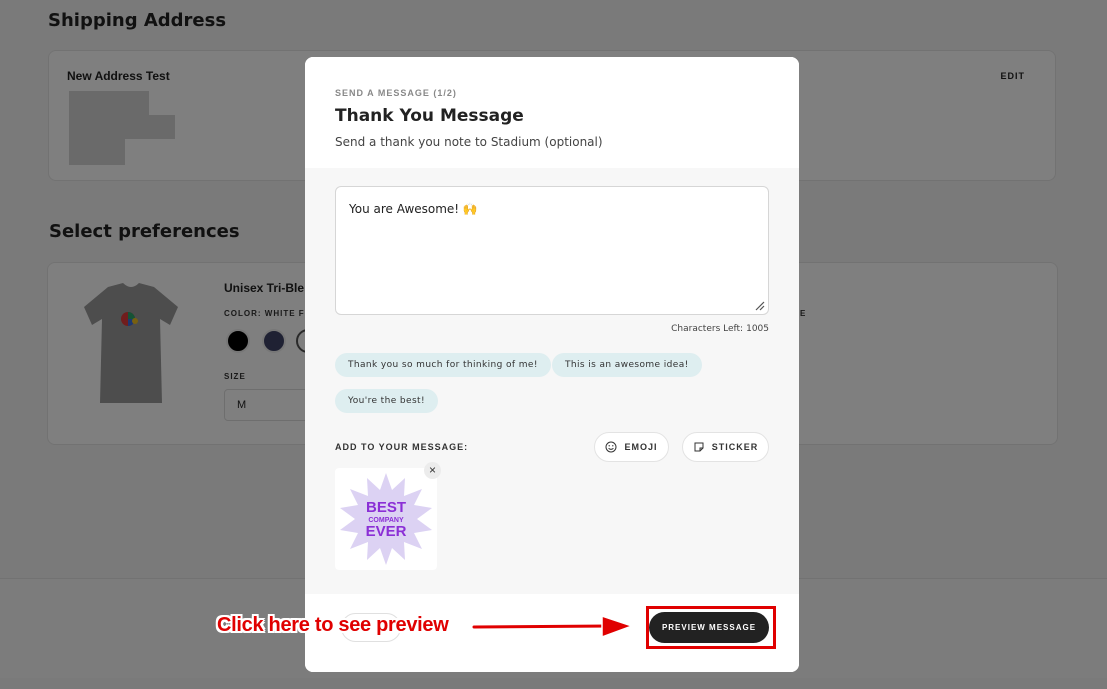 The width and height of the screenshot is (1107, 689). Describe the element at coordinates (611, 447) in the screenshot. I see `smiley-icon` at that location.